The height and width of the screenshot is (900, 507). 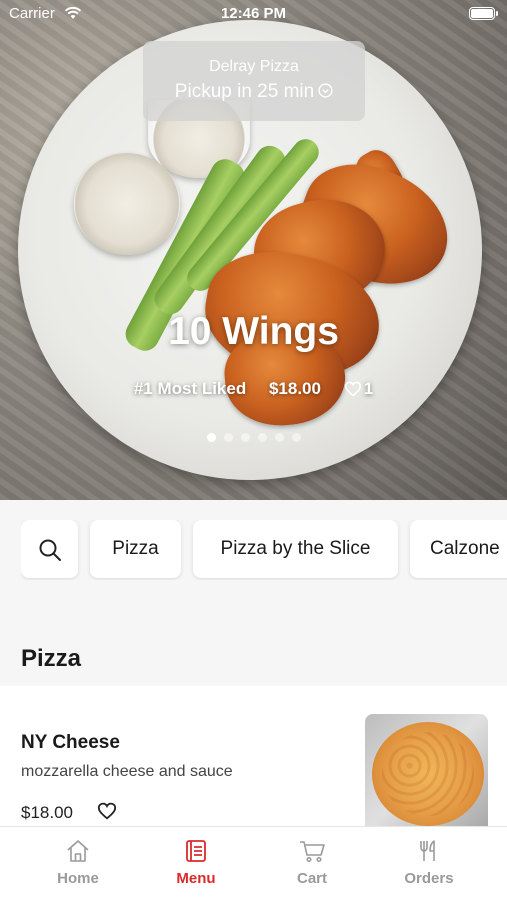 What do you see at coordinates (47, 812) in the screenshot?
I see `item-price: $18.00` at bounding box center [47, 812].